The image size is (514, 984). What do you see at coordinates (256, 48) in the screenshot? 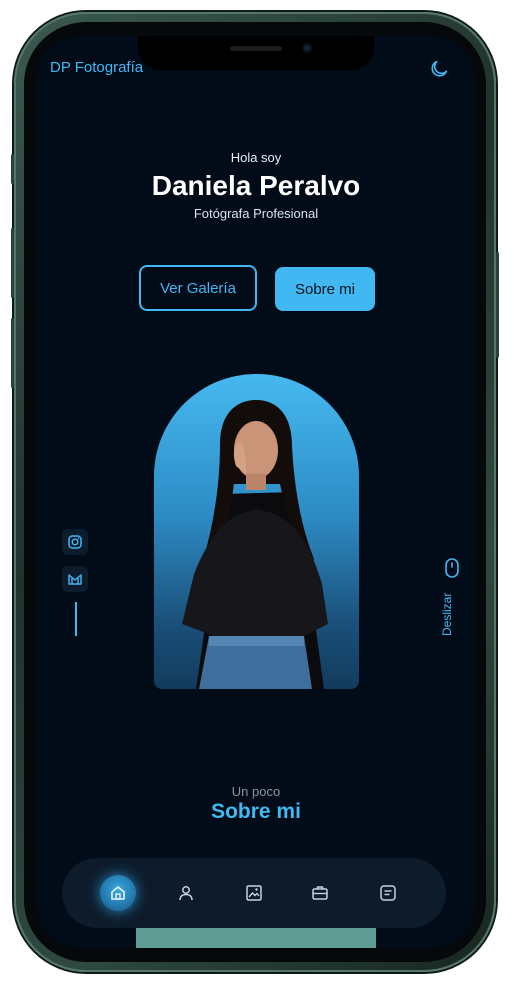
I see `speaker` at bounding box center [256, 48].